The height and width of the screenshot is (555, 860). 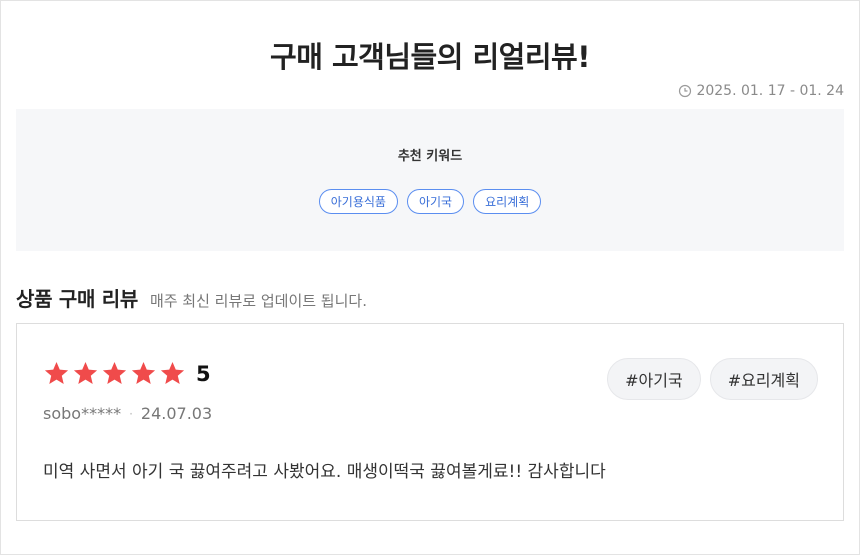 I want to click on review-date: 24.07.03, so click(x=176, y=413).